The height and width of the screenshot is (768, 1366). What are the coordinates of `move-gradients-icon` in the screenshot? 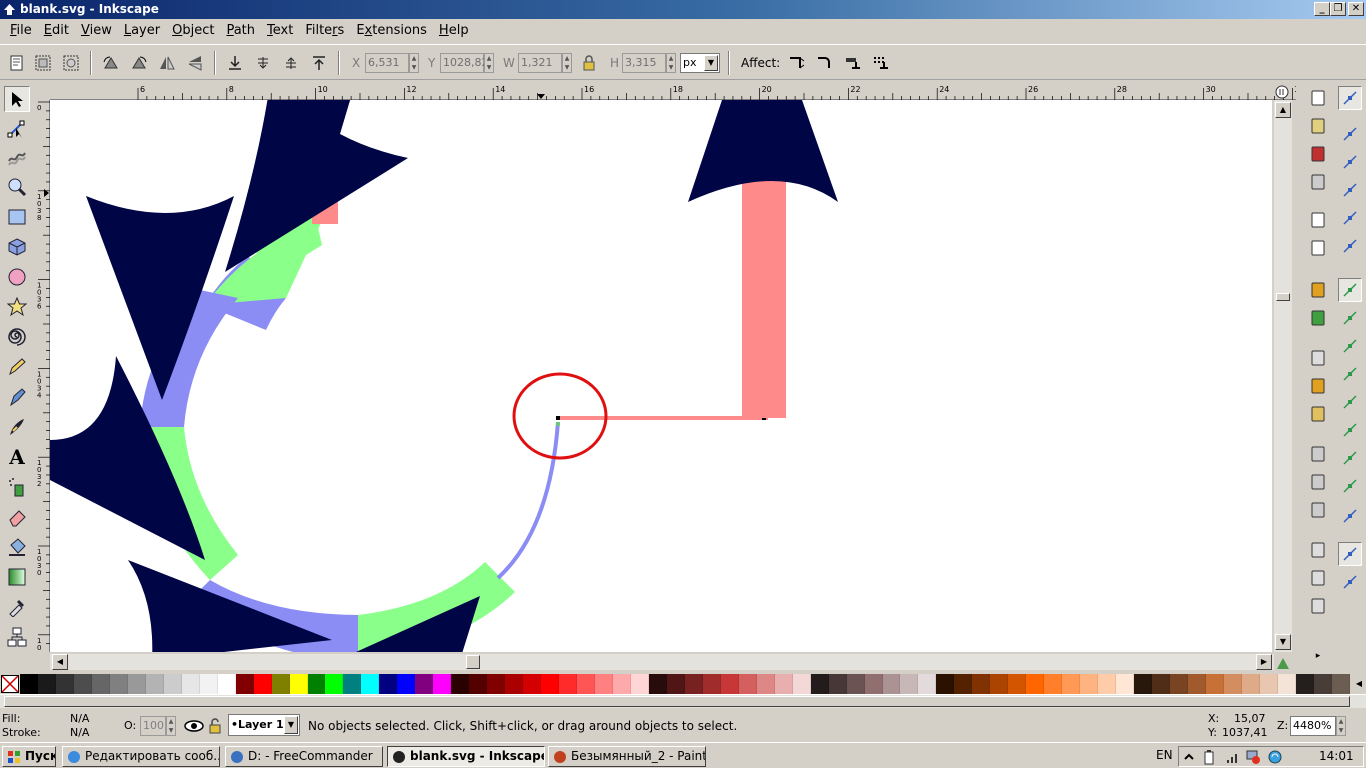 It's located at (853, 63).